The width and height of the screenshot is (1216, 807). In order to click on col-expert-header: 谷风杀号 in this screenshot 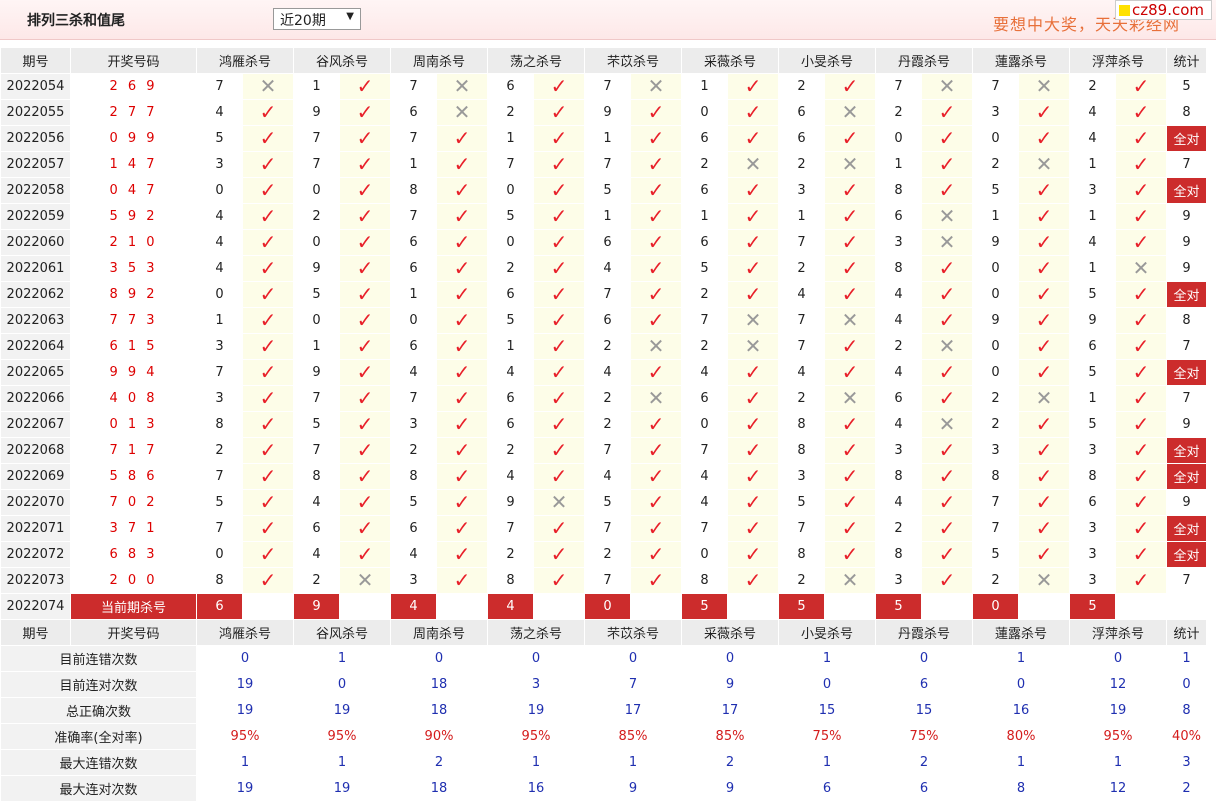, I will do `click(342, 632)`.